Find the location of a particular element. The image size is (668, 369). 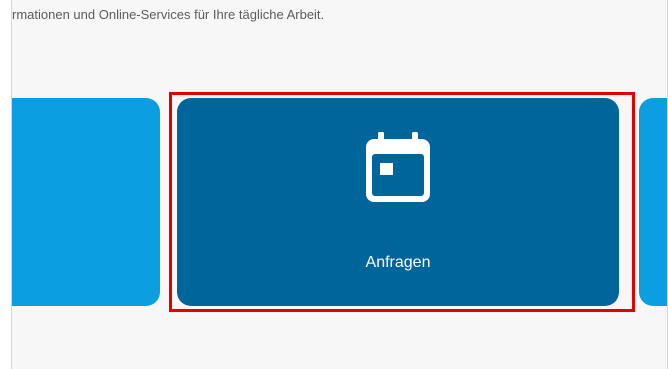

tile-label: Anfragen is located at coordinates (398, 262).